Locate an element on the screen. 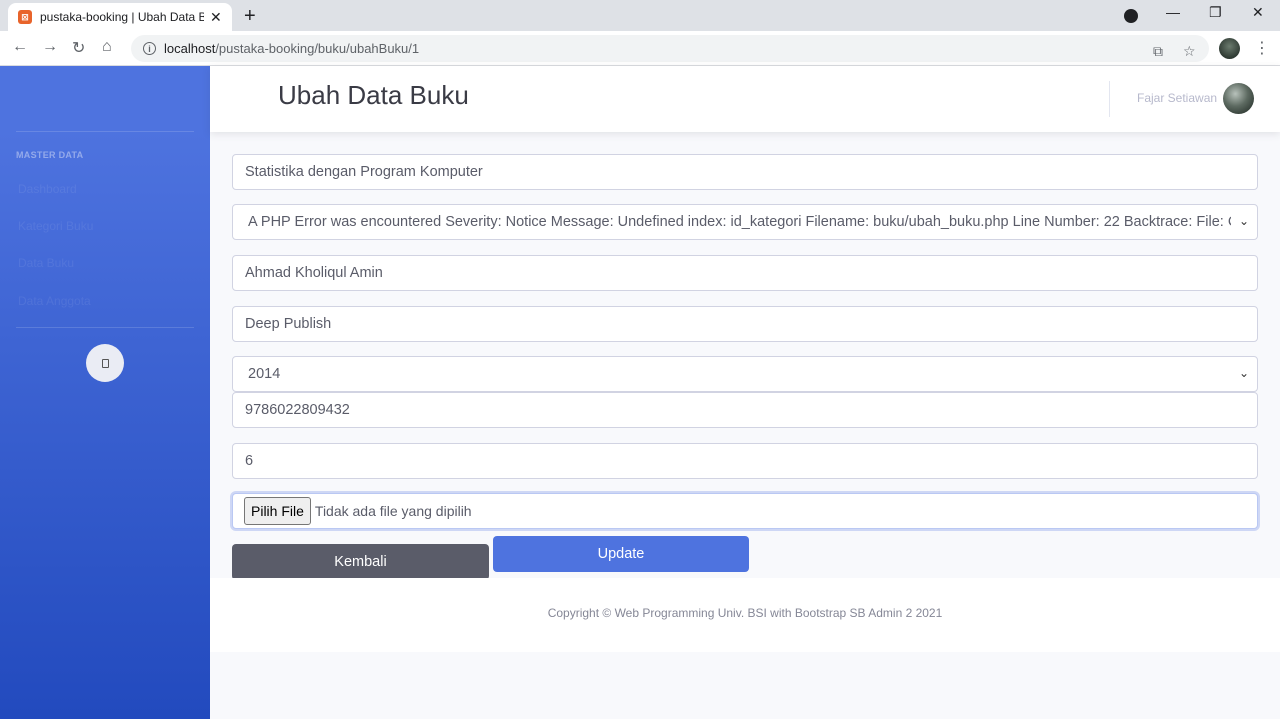 The image size is (1280, 719). judul-buku-input: Statistika dengan Program Komputer is located at coordinates (745, 172).